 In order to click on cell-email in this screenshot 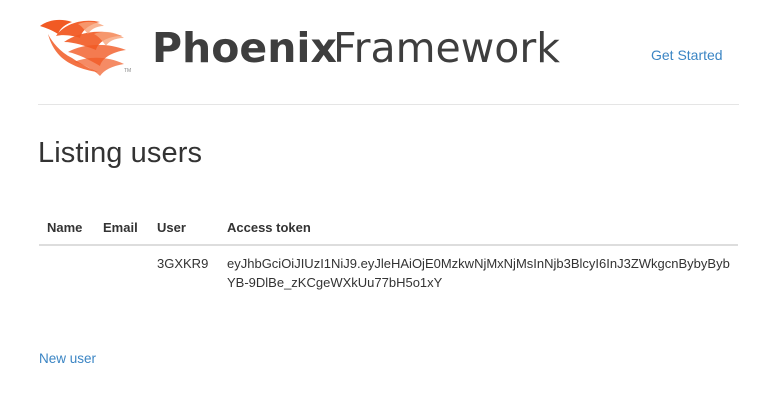, I will do `click(122, 270)`.